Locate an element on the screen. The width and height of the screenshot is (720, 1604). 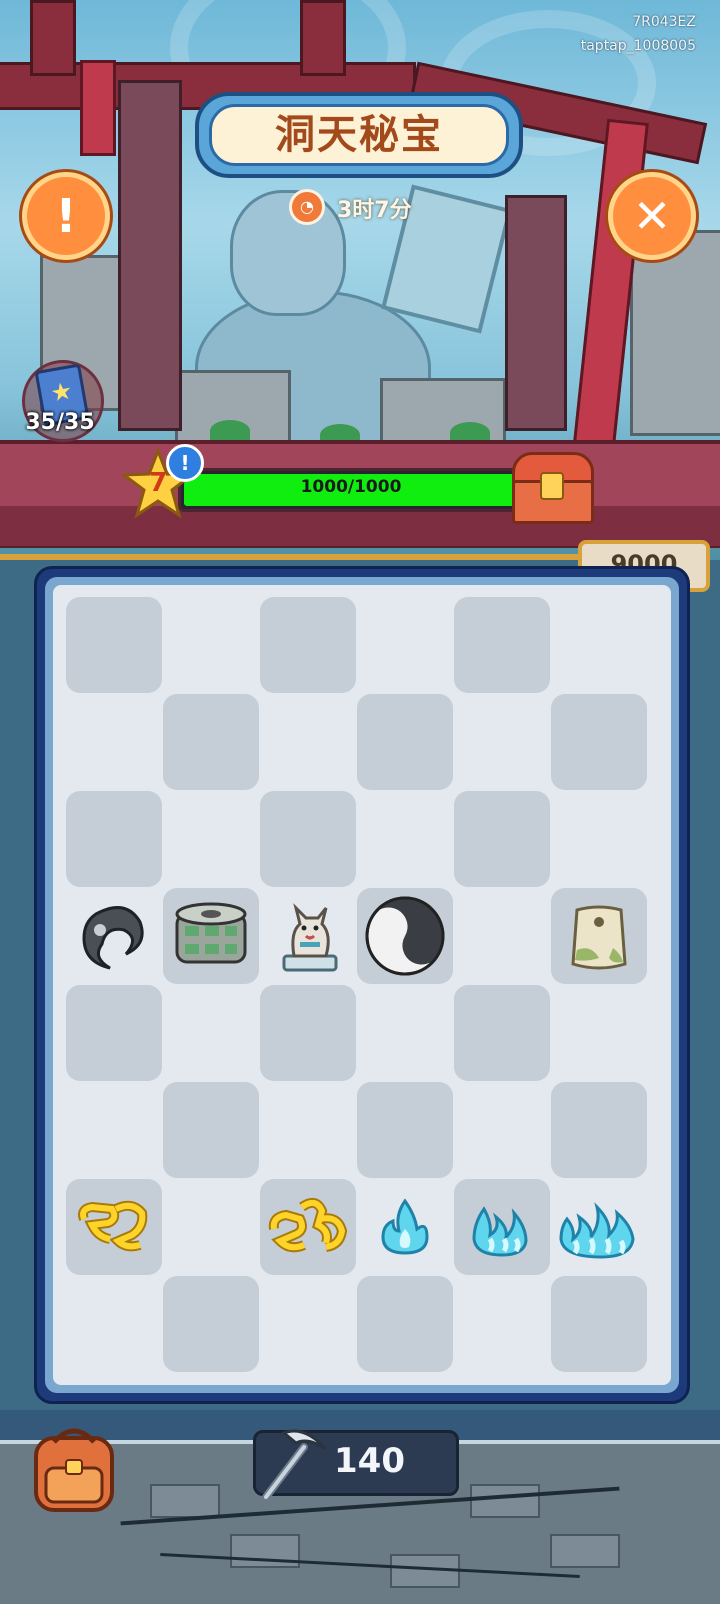
blue-flame-small-icon is located at coordinates (405, 1227).